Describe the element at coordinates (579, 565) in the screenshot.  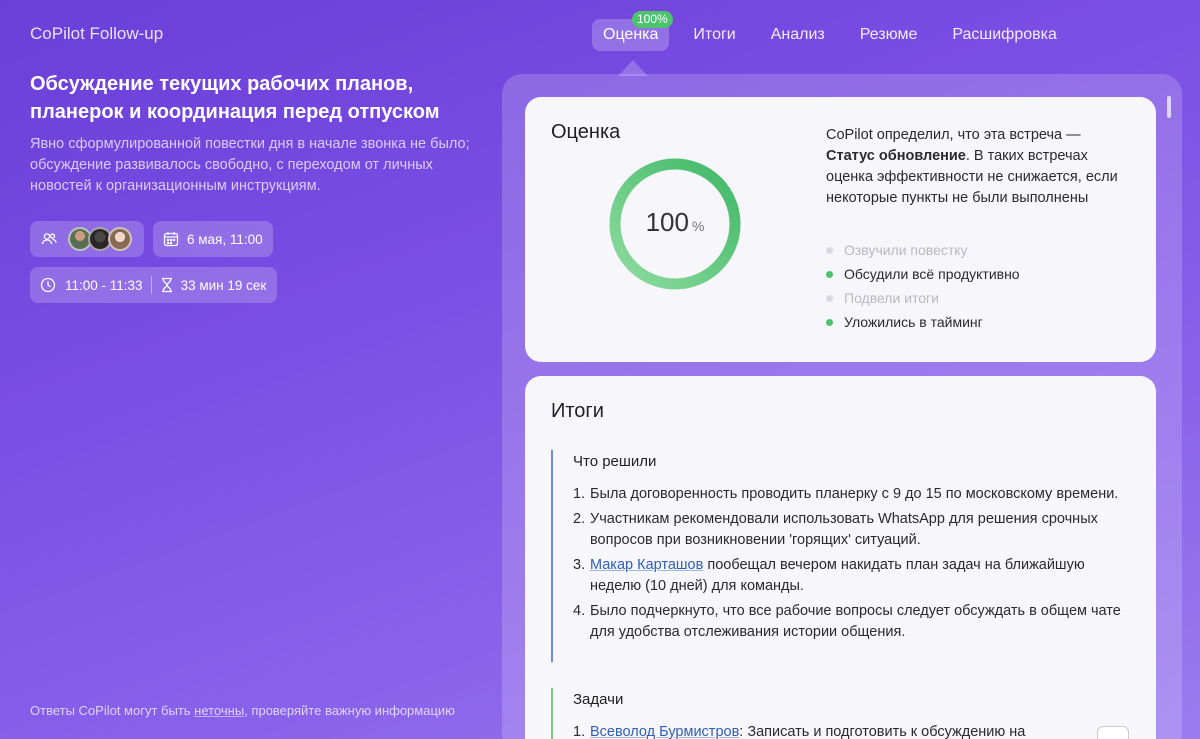
I see `list-number: 3.` at that location.